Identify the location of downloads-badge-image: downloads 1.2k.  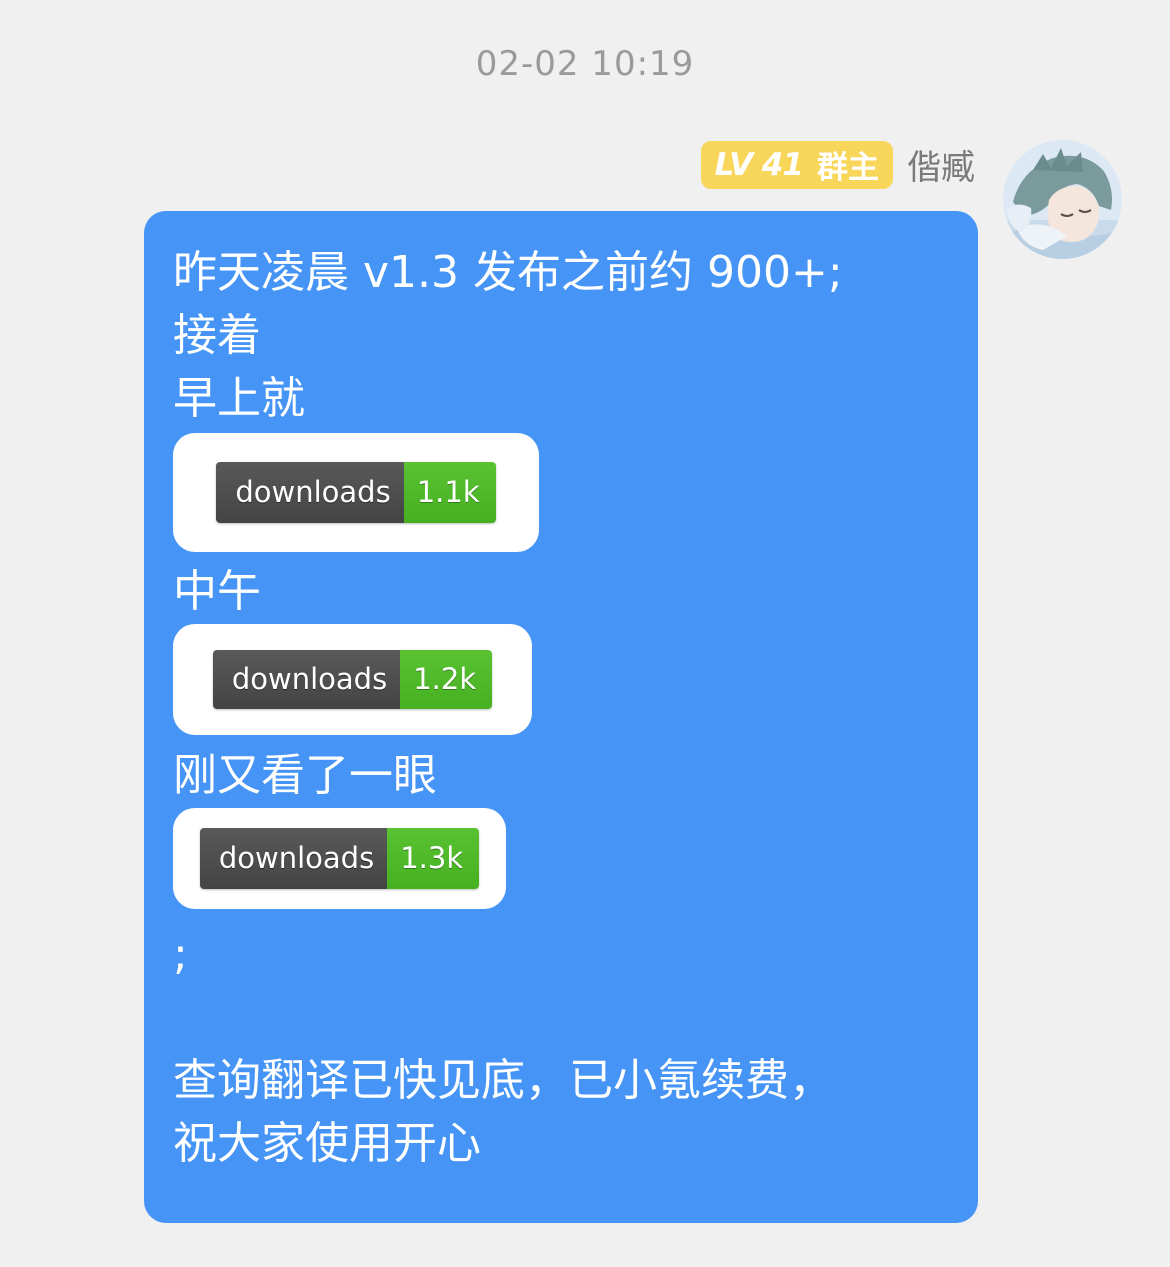
(352, 679).